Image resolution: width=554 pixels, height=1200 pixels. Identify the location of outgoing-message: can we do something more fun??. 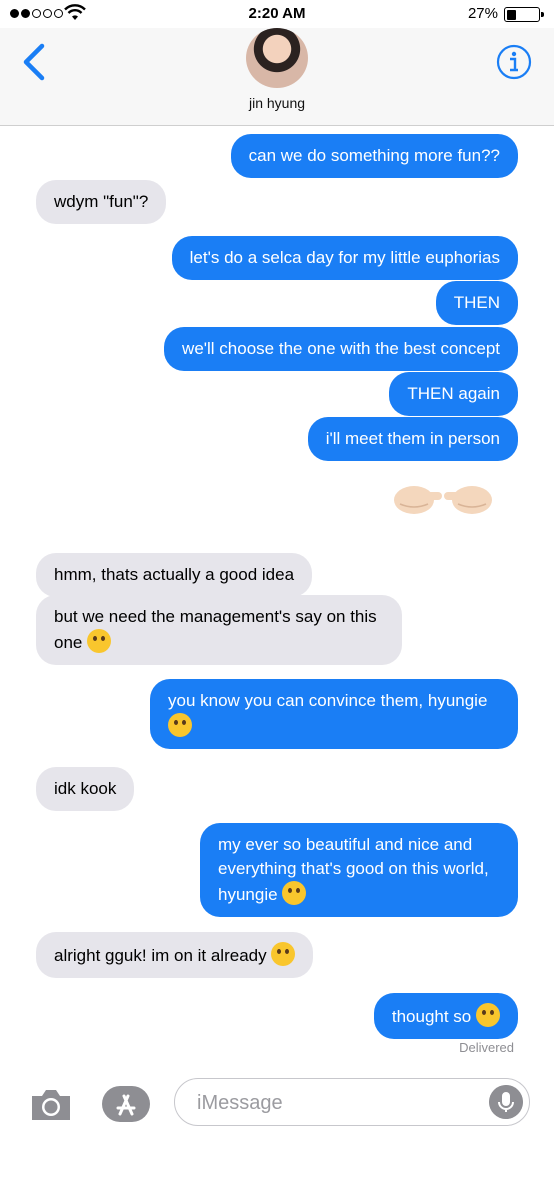
(374, 156).